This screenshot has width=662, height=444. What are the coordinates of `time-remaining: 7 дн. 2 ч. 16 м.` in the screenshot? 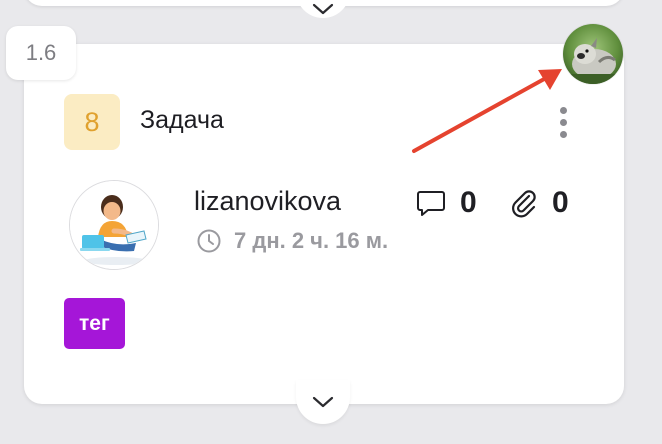 It's located at (292, 241).